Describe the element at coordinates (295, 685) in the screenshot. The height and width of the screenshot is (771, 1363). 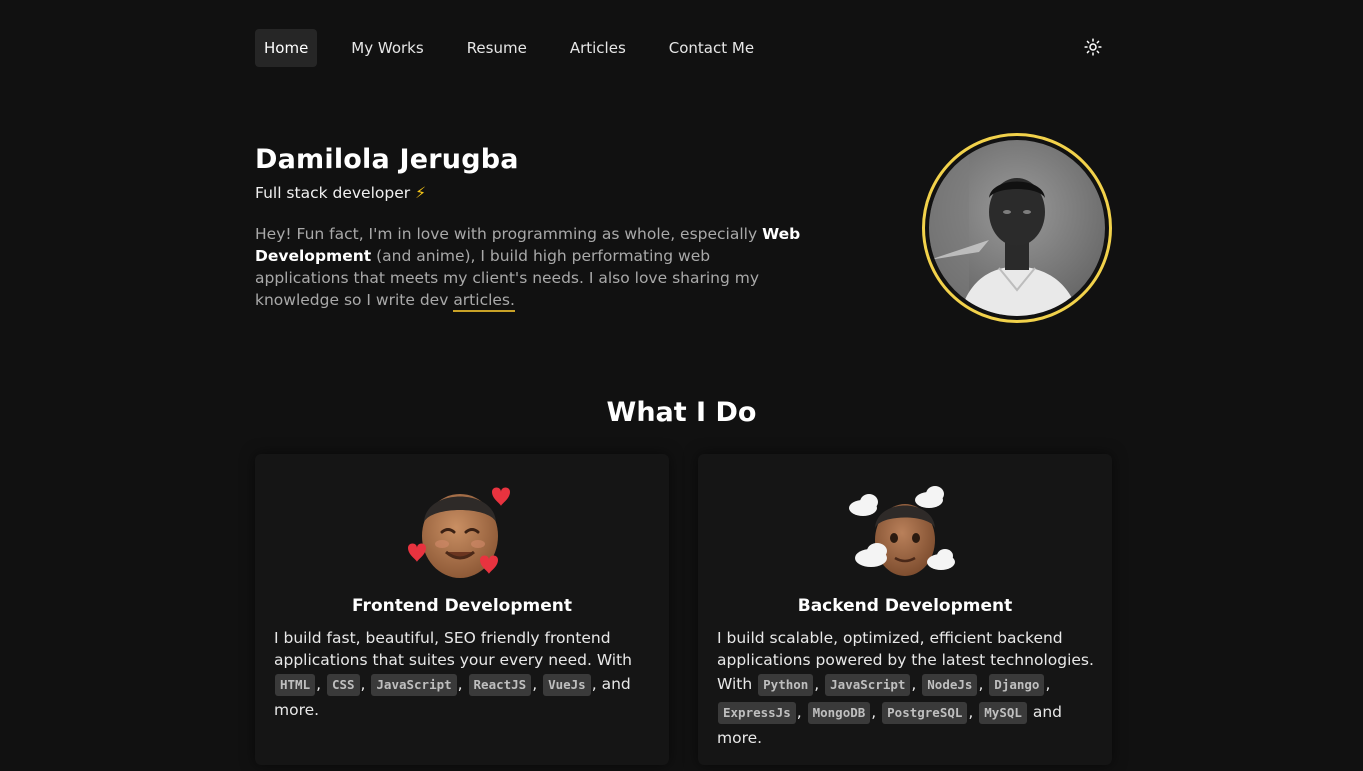
I see `tag-html: HTML` at that location.